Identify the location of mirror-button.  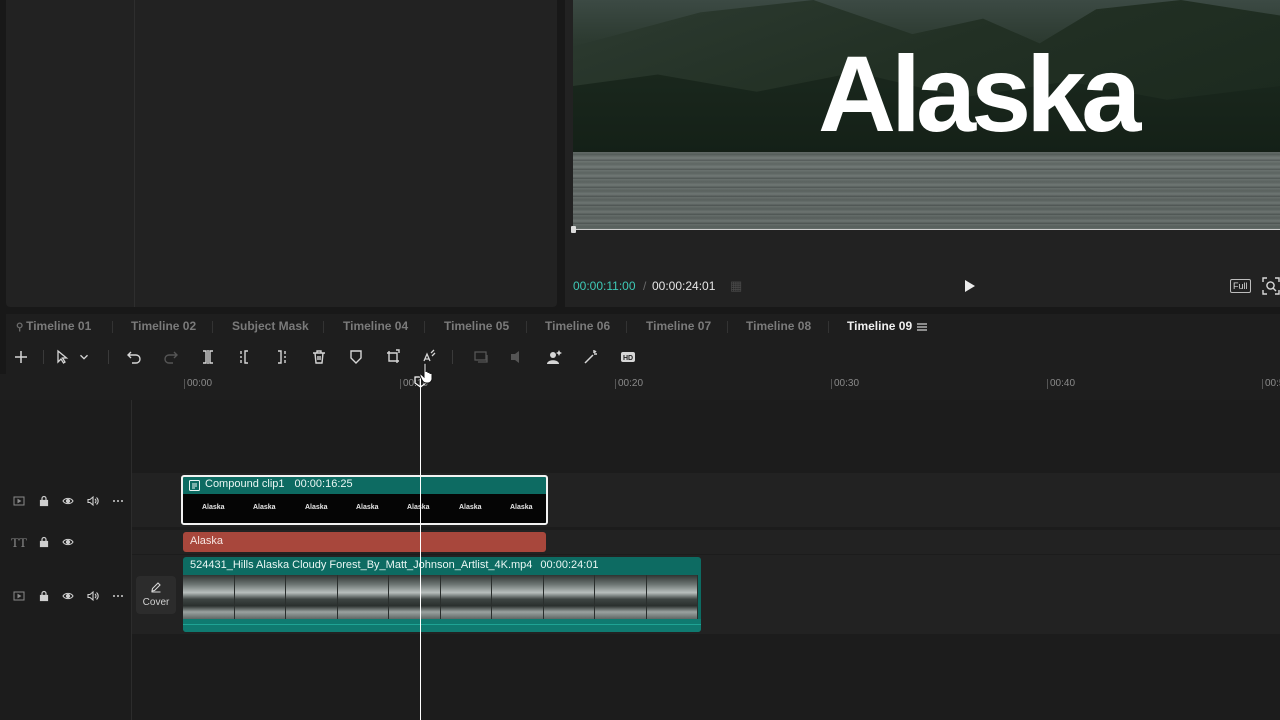
(517, 357).